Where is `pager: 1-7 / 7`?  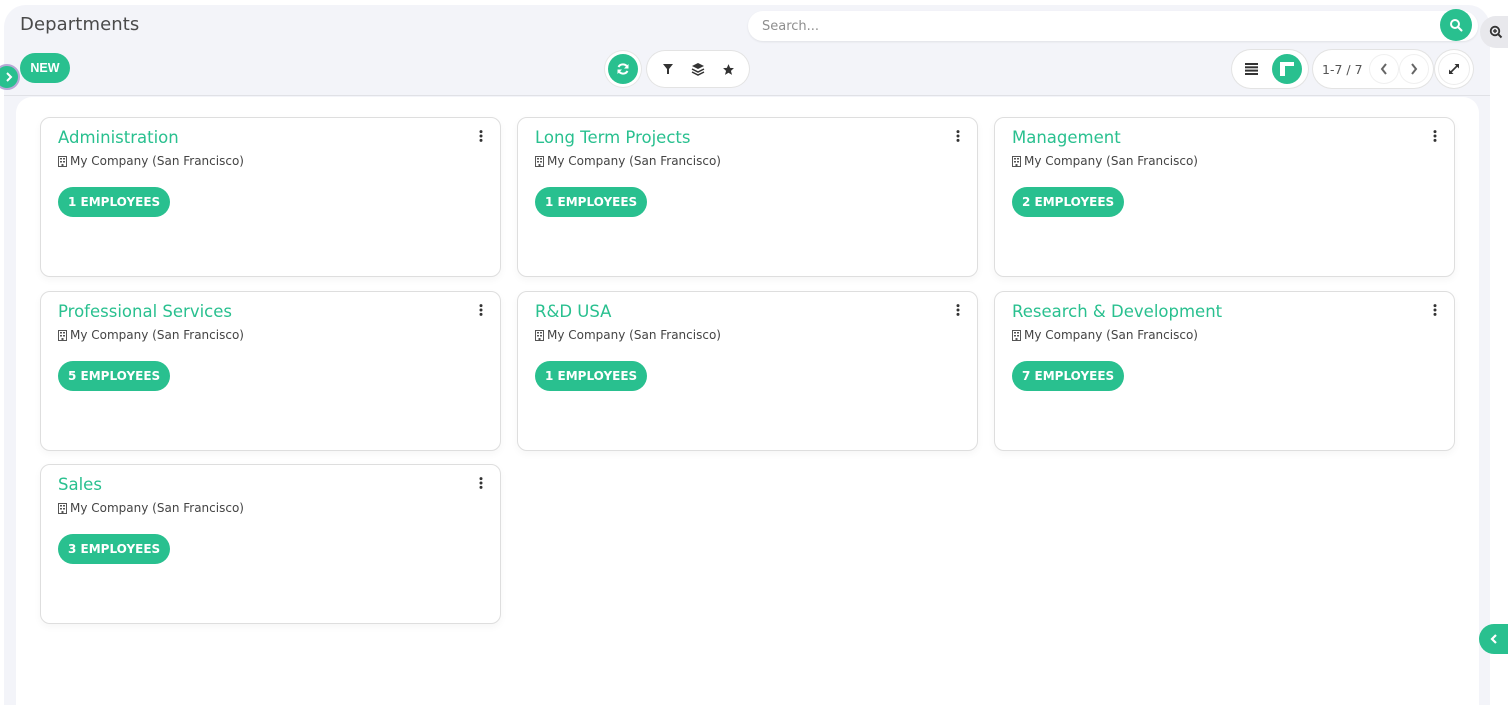
pager: 1-7 / 7 is located at coordinates (1373, 69).